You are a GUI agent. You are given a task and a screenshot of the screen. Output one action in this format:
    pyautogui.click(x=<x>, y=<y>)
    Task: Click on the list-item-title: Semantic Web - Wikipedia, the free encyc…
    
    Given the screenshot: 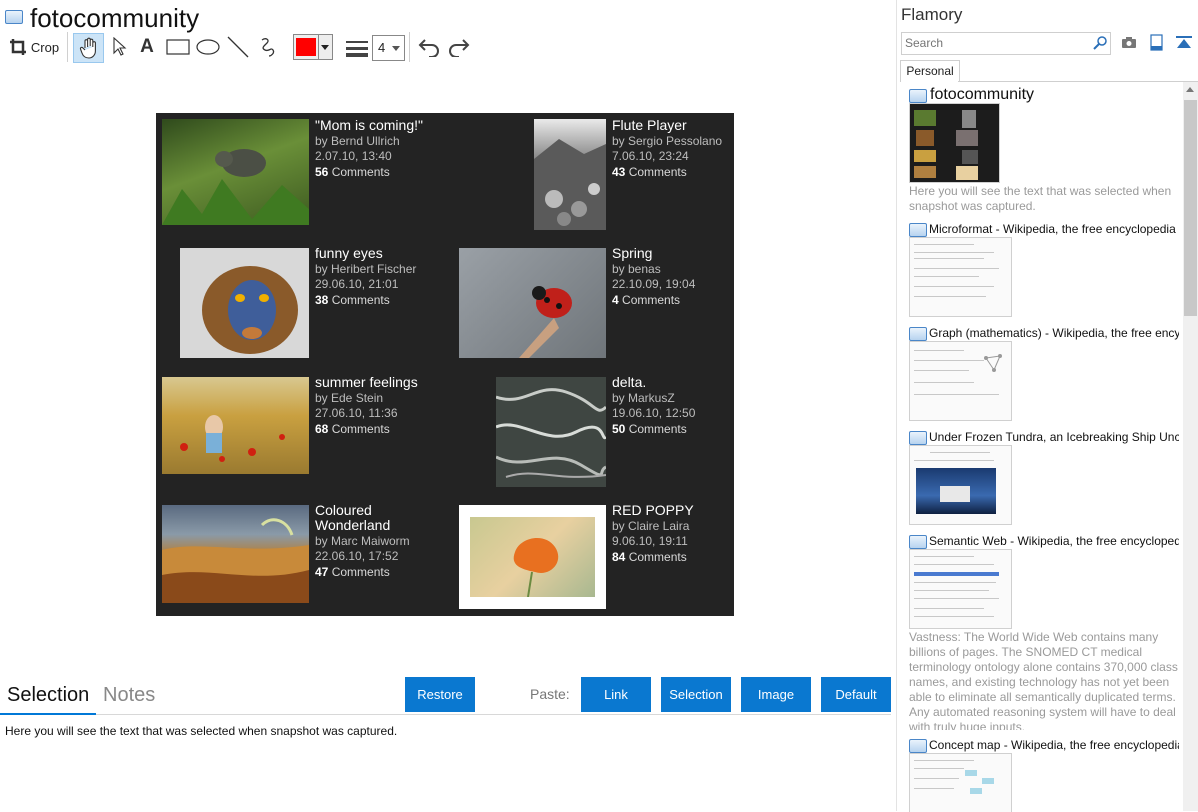 What is the action you would take?
    pyautogui.click(x=1054, y=541)
    